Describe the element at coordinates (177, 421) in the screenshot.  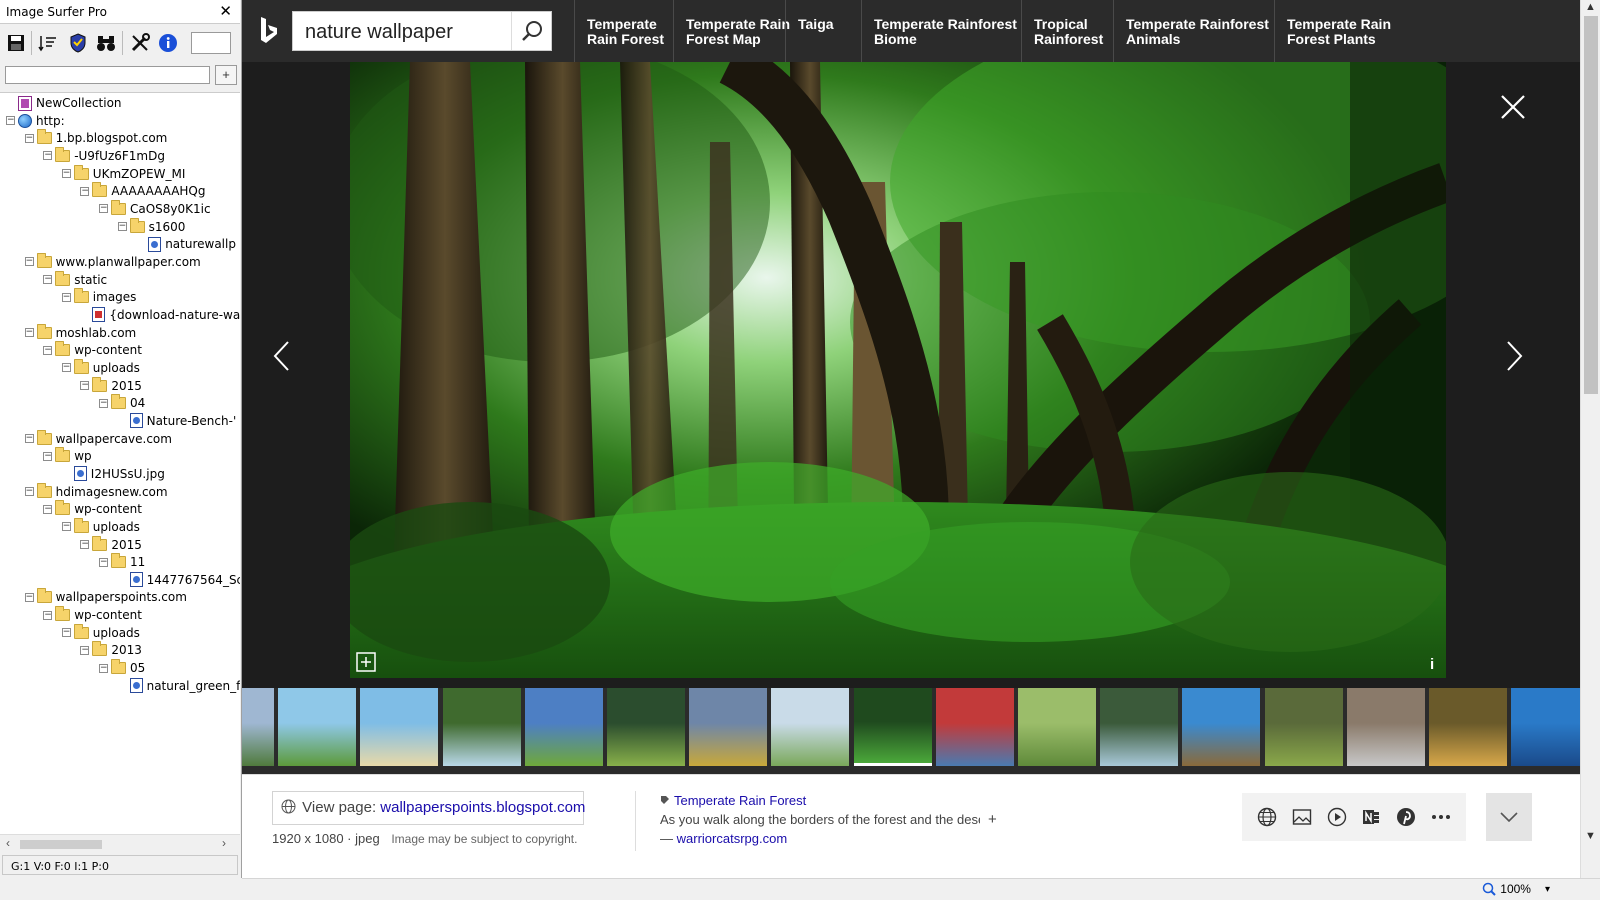
I see `tree-node: Nature-Bench-'` at that location.